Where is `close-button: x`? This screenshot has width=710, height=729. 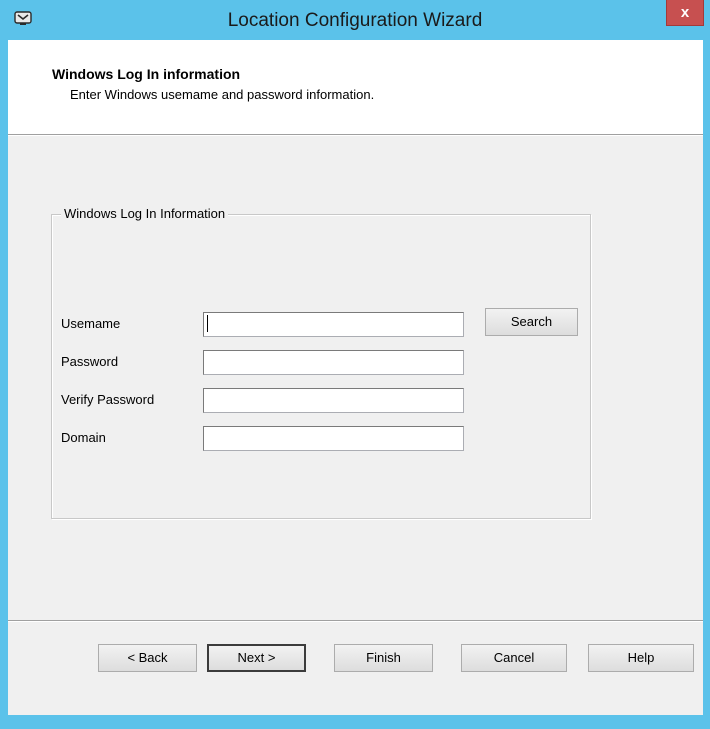 close-button: x is located at coordinates (685, 13).